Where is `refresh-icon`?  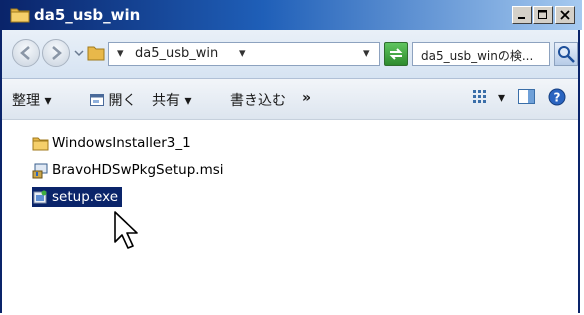
refresh-icon is located at coordinates (396, 54).